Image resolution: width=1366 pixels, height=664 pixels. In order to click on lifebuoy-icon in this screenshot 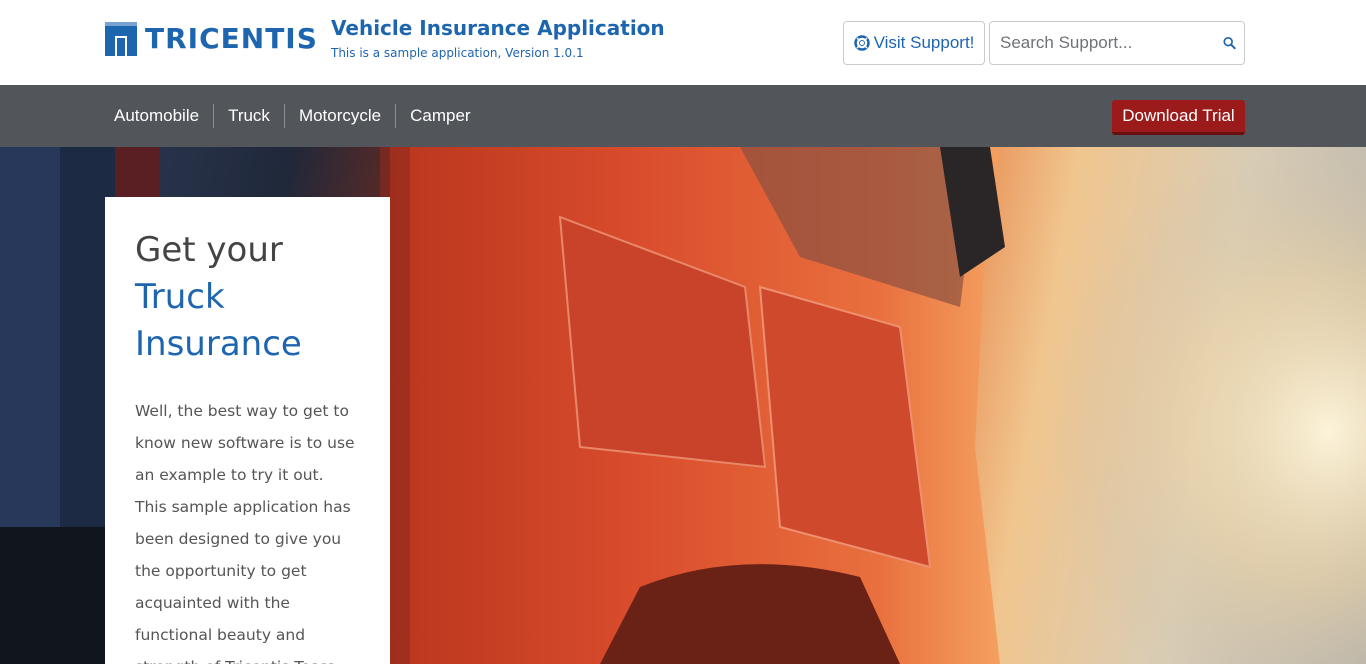, I will do `click(861, 43)`.